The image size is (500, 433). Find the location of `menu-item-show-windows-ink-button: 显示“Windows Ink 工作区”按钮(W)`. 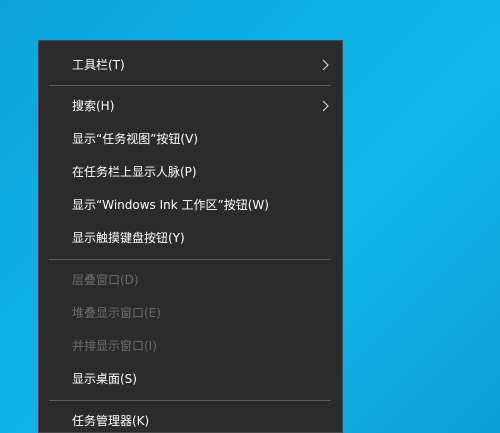

menu-item-show-windows-ink-button: 显示“Windows Ink 工作区”按钮(W) is located at coordinates (190, 205).